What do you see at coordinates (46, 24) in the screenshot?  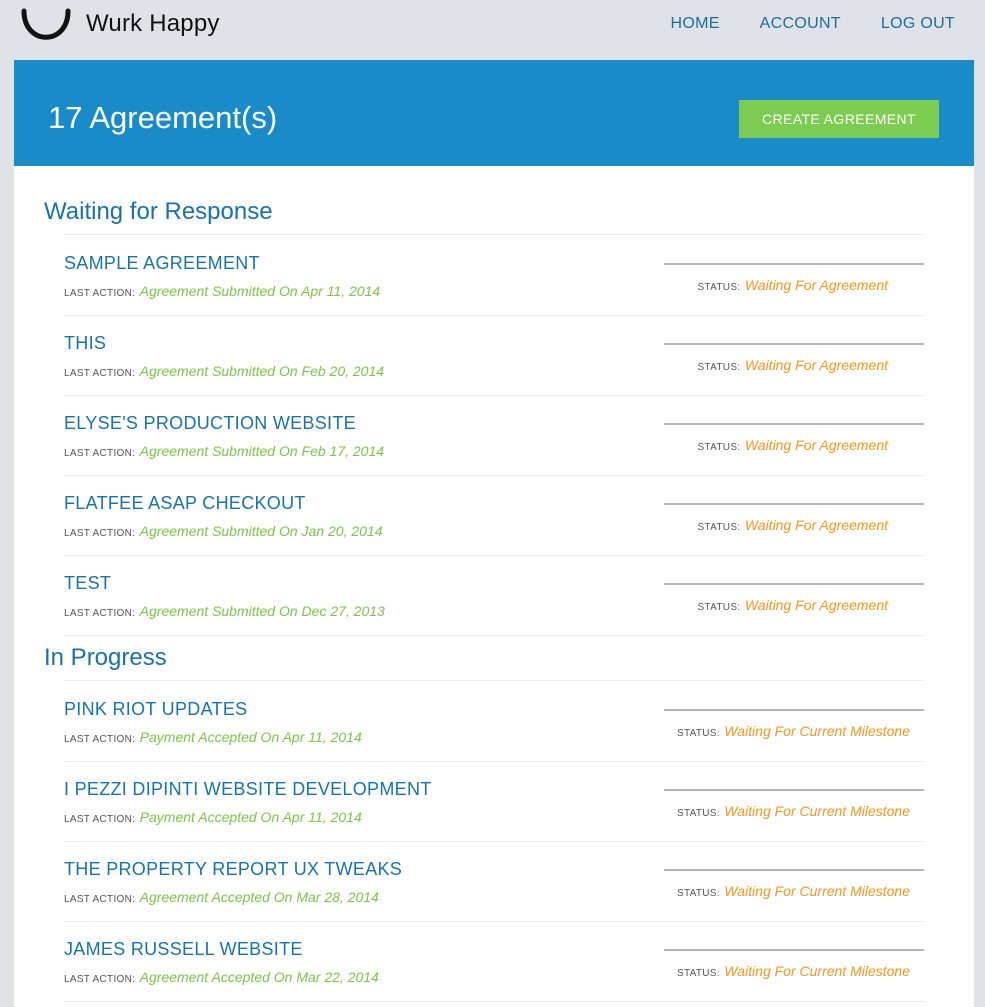 I see `smile-arc-icon` at bounding box center [46, 24].